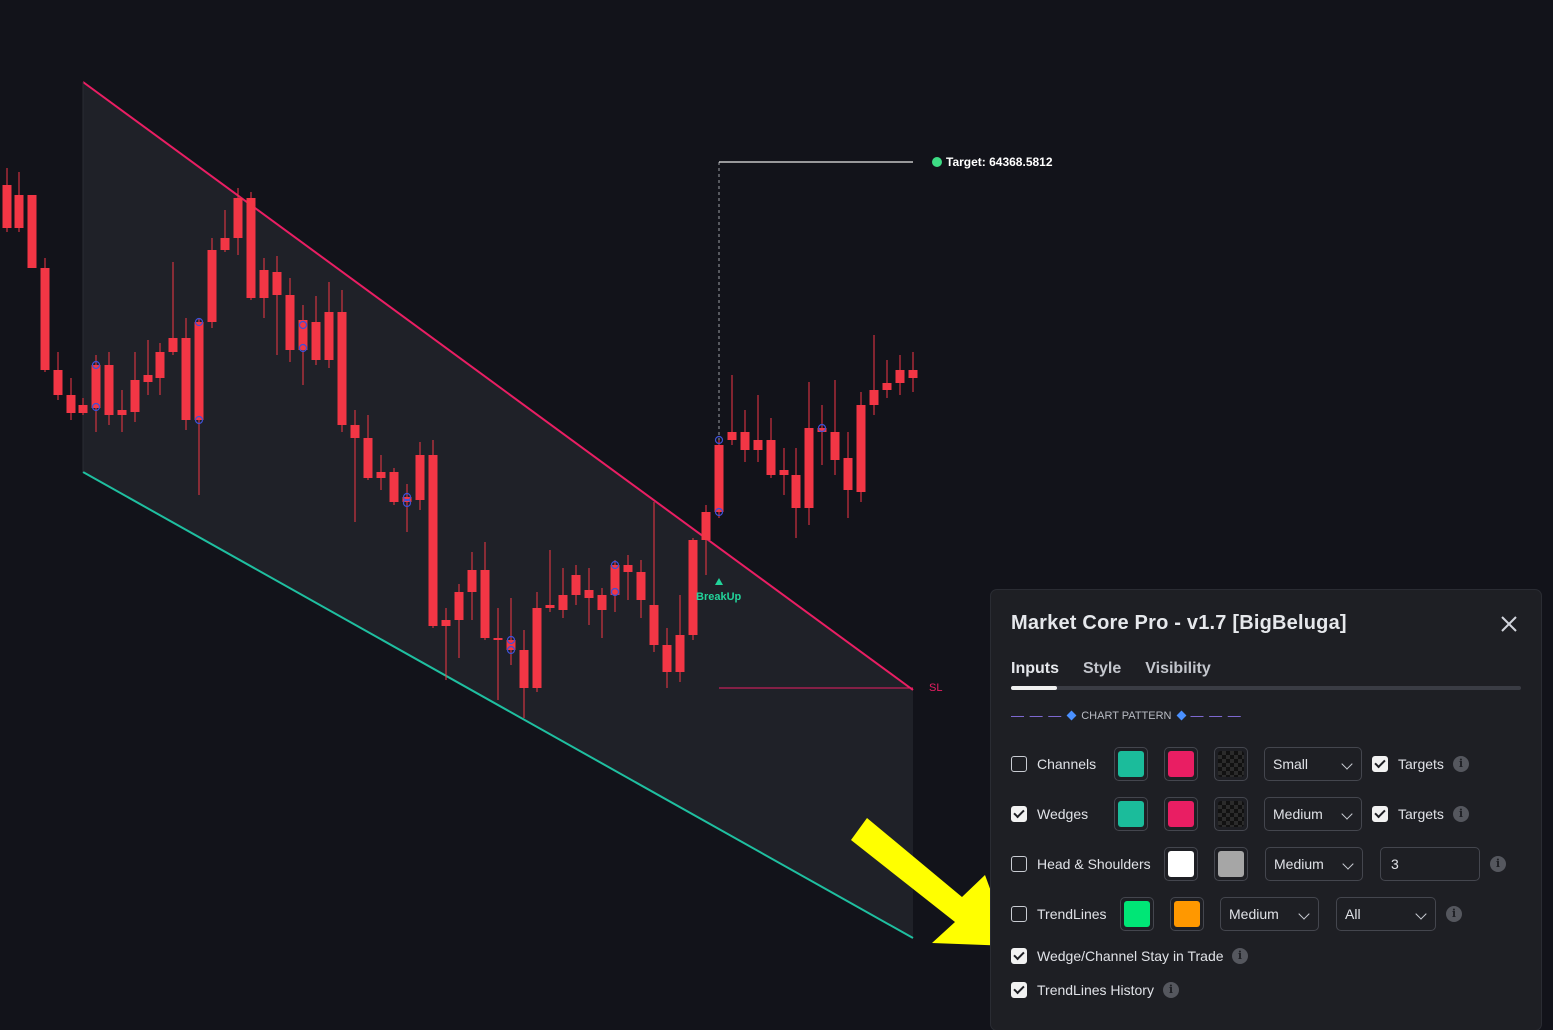  I want to click on diamond-icon, so click(1071, 715).